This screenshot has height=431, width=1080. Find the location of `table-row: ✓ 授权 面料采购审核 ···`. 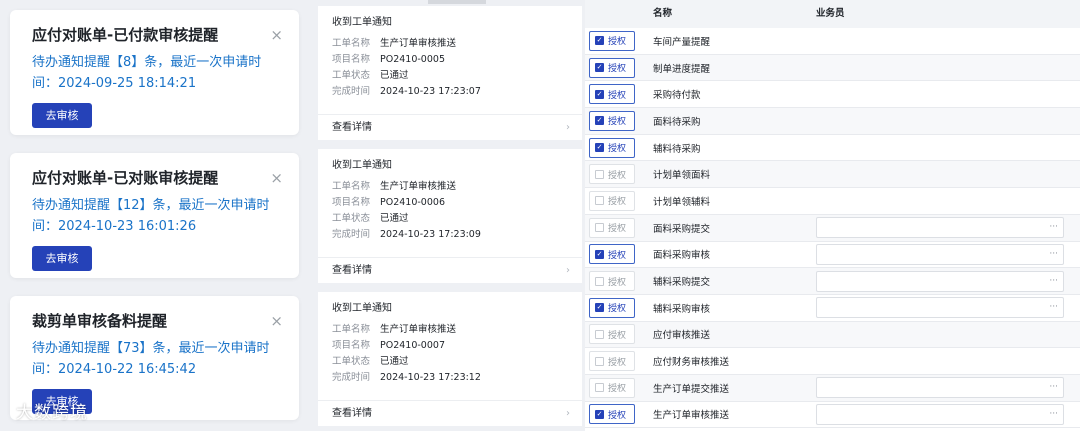

table-row: ✓ 授权 面料采购审核 ··· is located at coordinates (832, 255).